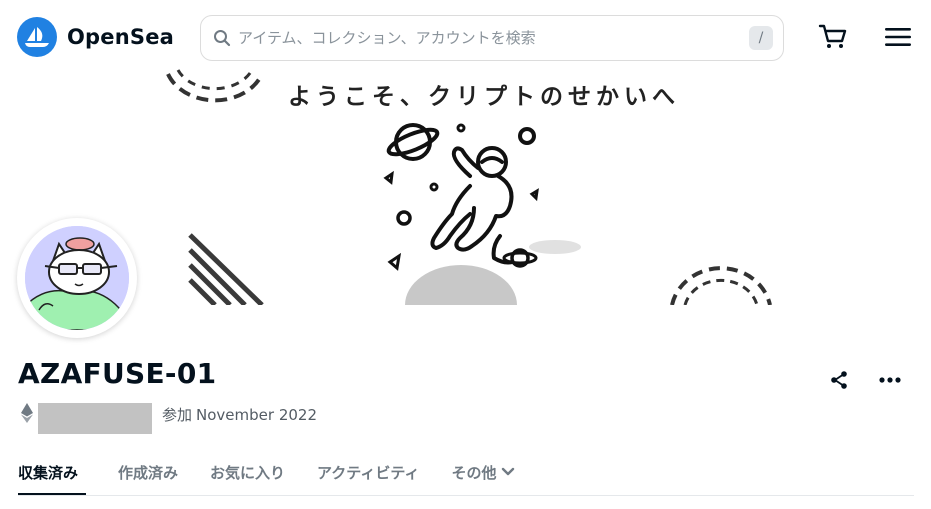 Image resolution: width=931 pixels, height=509 pixels. What do you see at coordinates (37, 37) in the screenshot?
I see `opensea-boat-icon` at bounding box center [37, 37].